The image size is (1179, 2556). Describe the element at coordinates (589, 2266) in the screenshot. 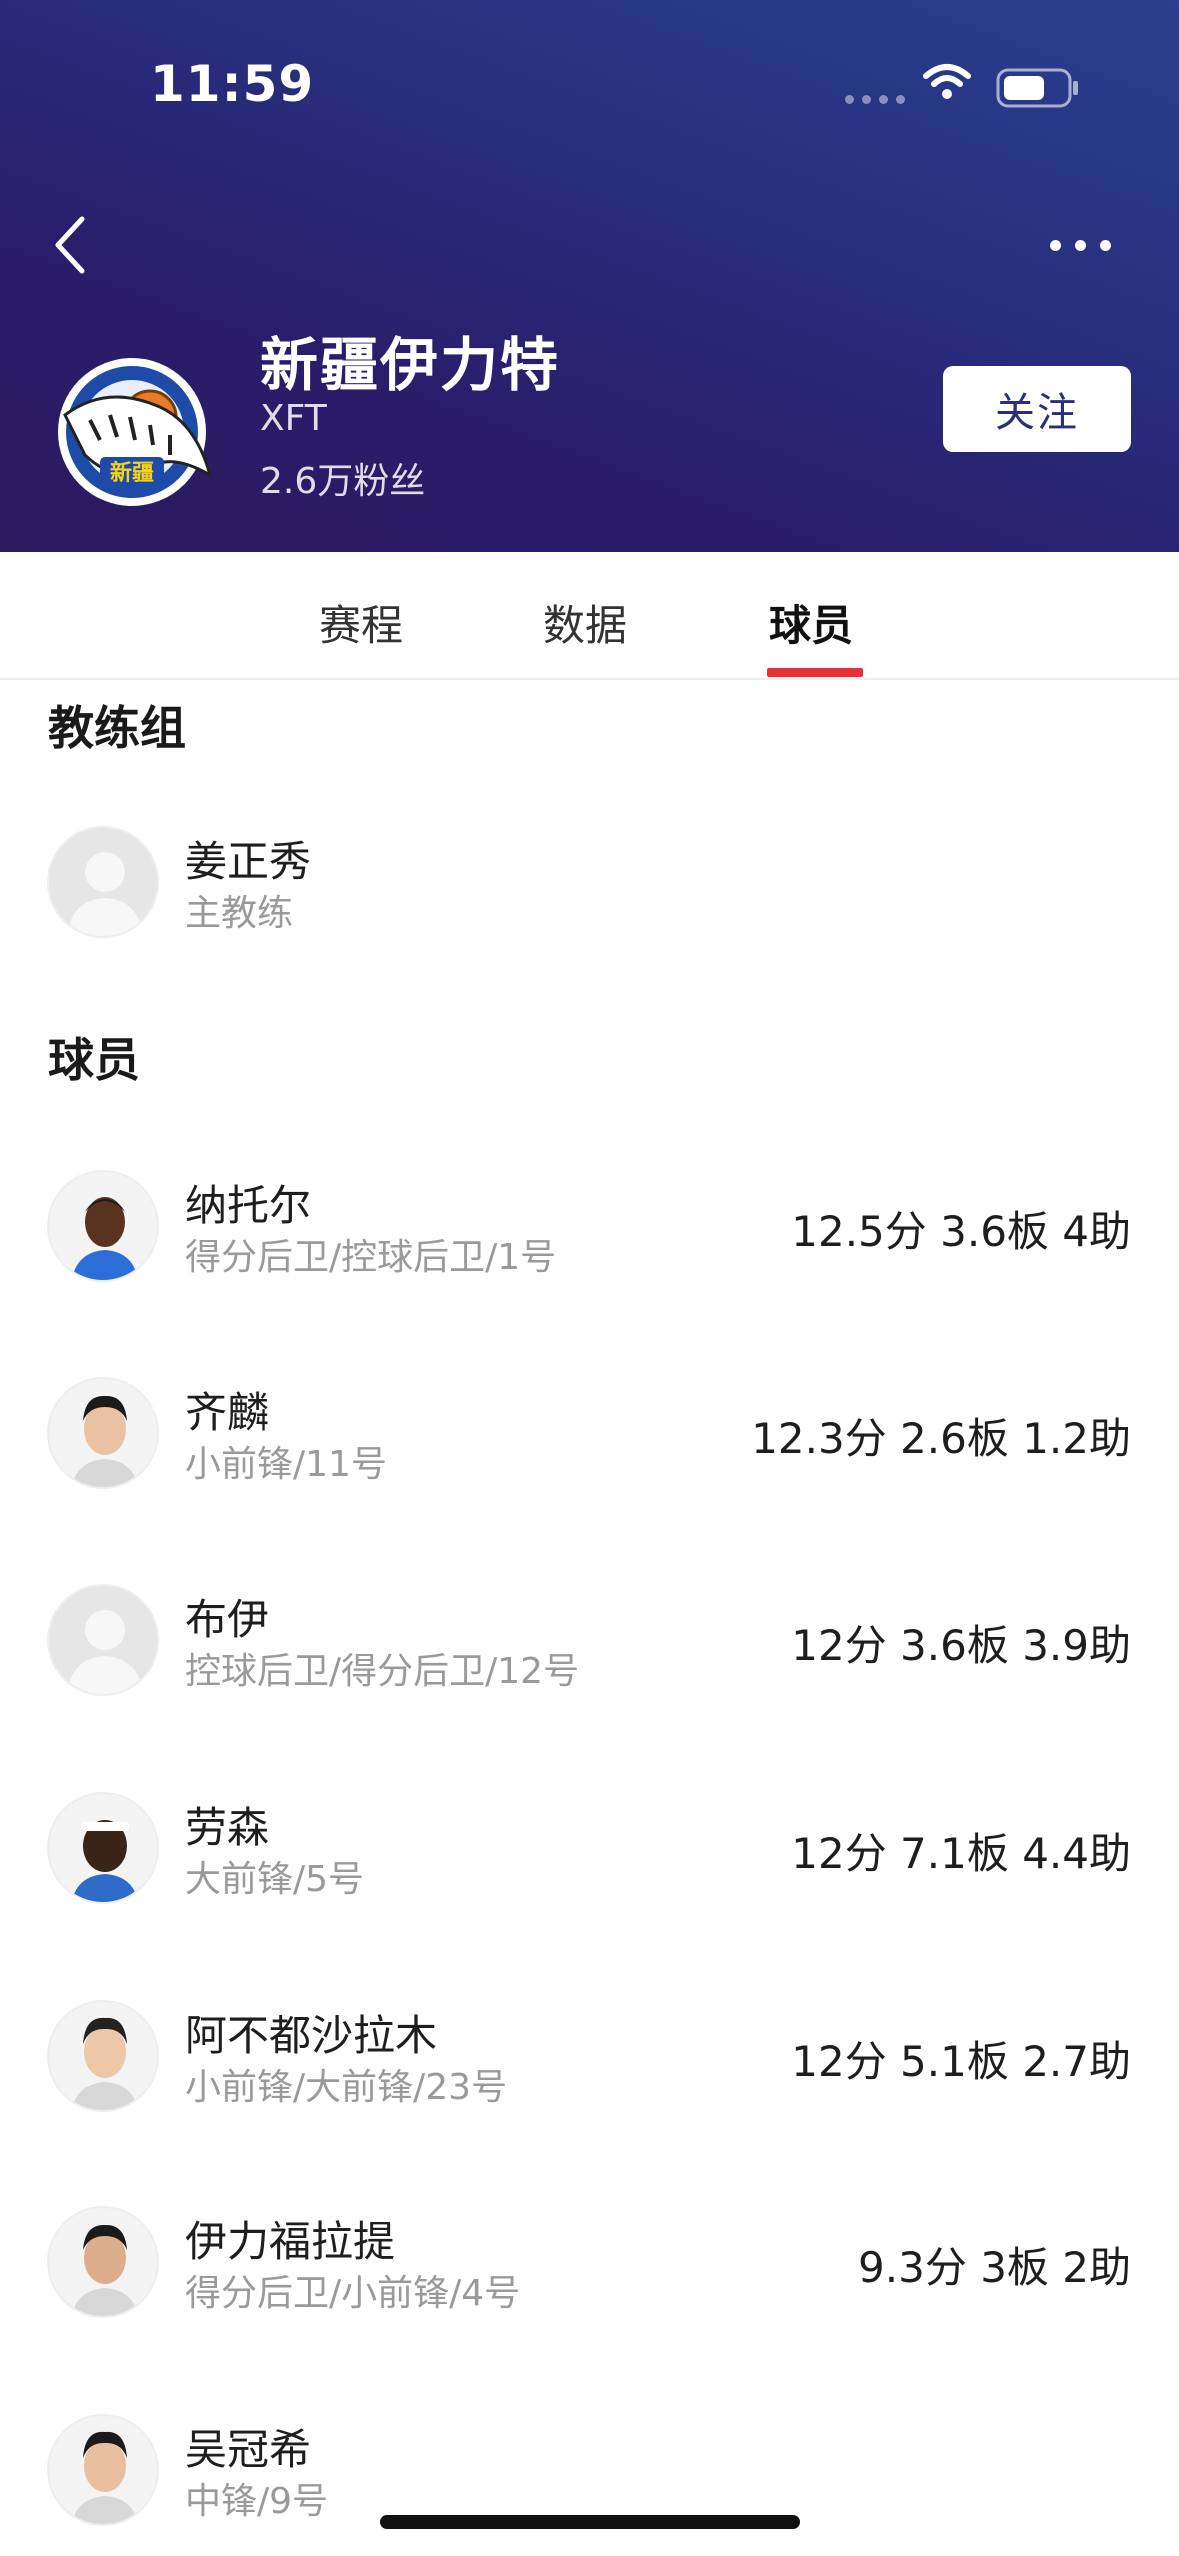

I see `player-row: 伊力福拉提 得分后卫/小前锋/4号 9.3分 3板 2助` at that location.